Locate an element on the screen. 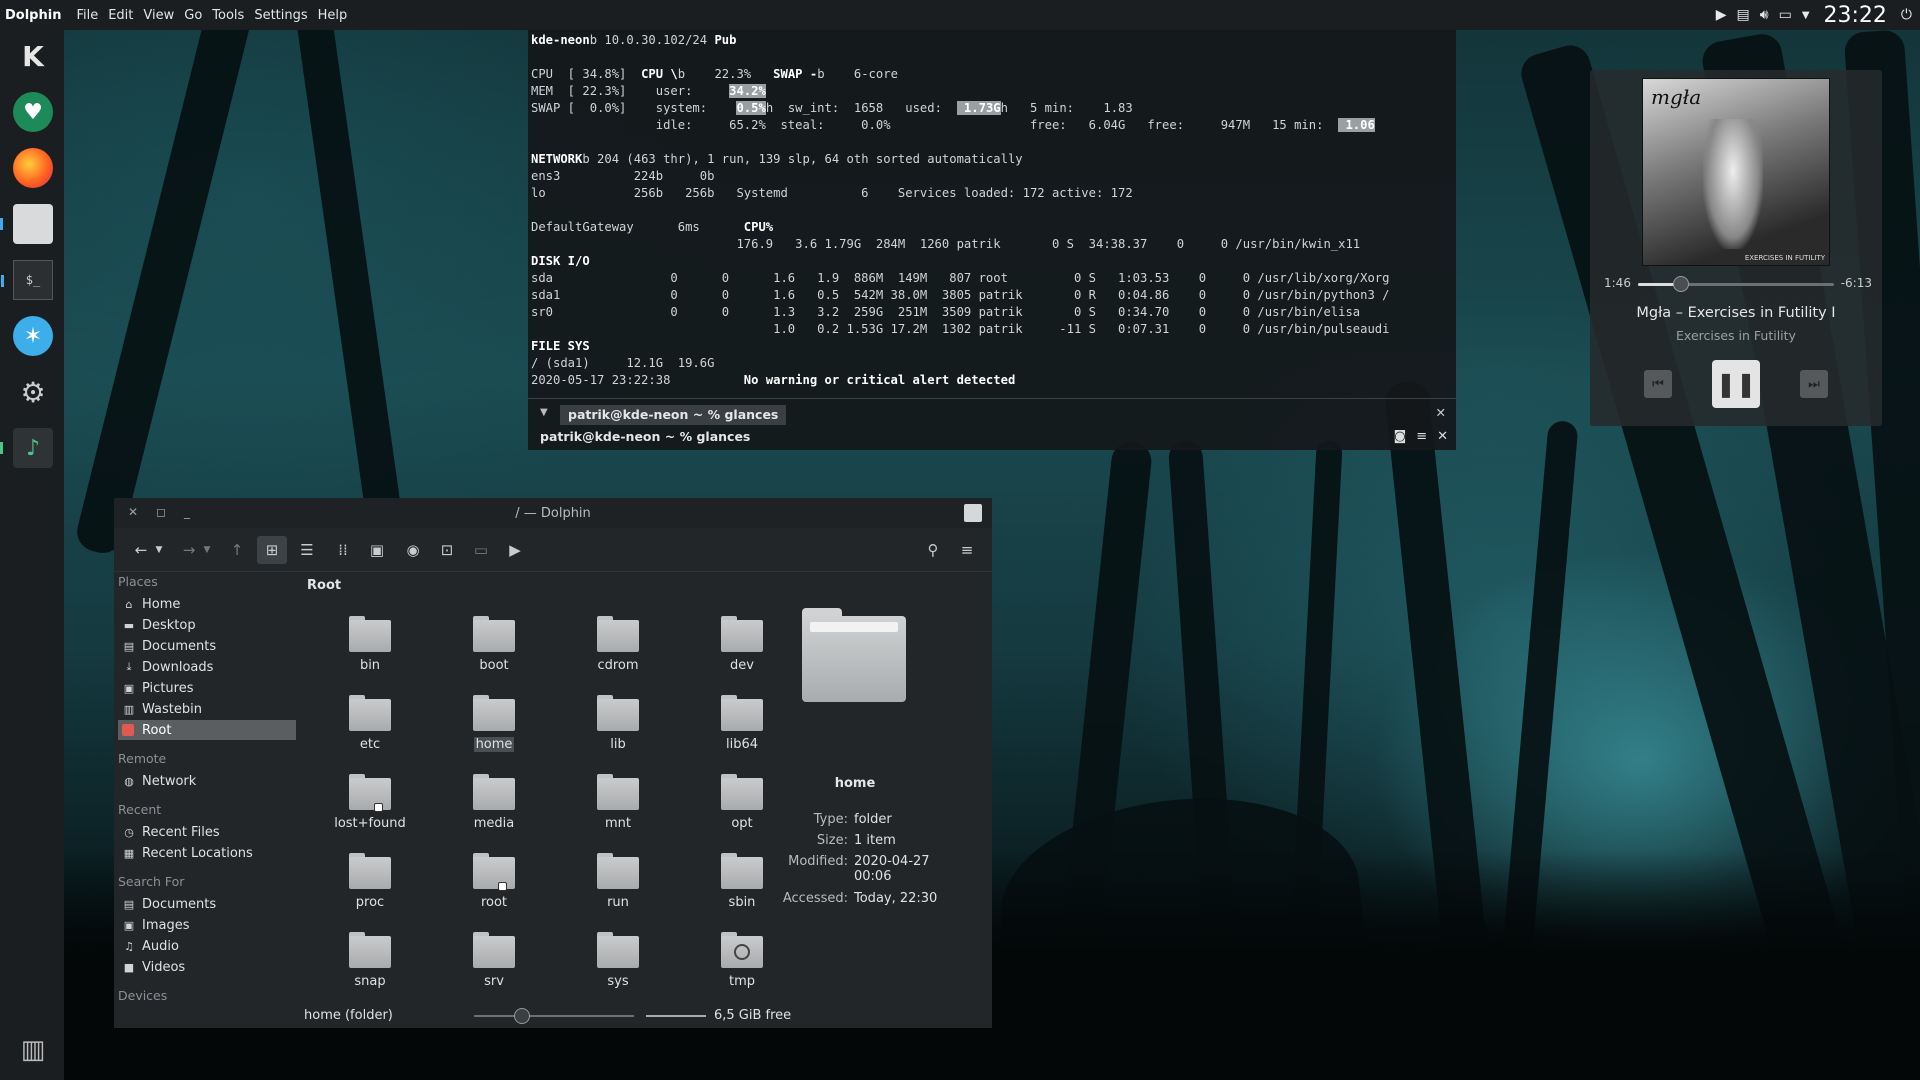 Image resolution: width=1920 pixels, height=1080 pixels. folder-item: dev is located at coordinates (742, 644).